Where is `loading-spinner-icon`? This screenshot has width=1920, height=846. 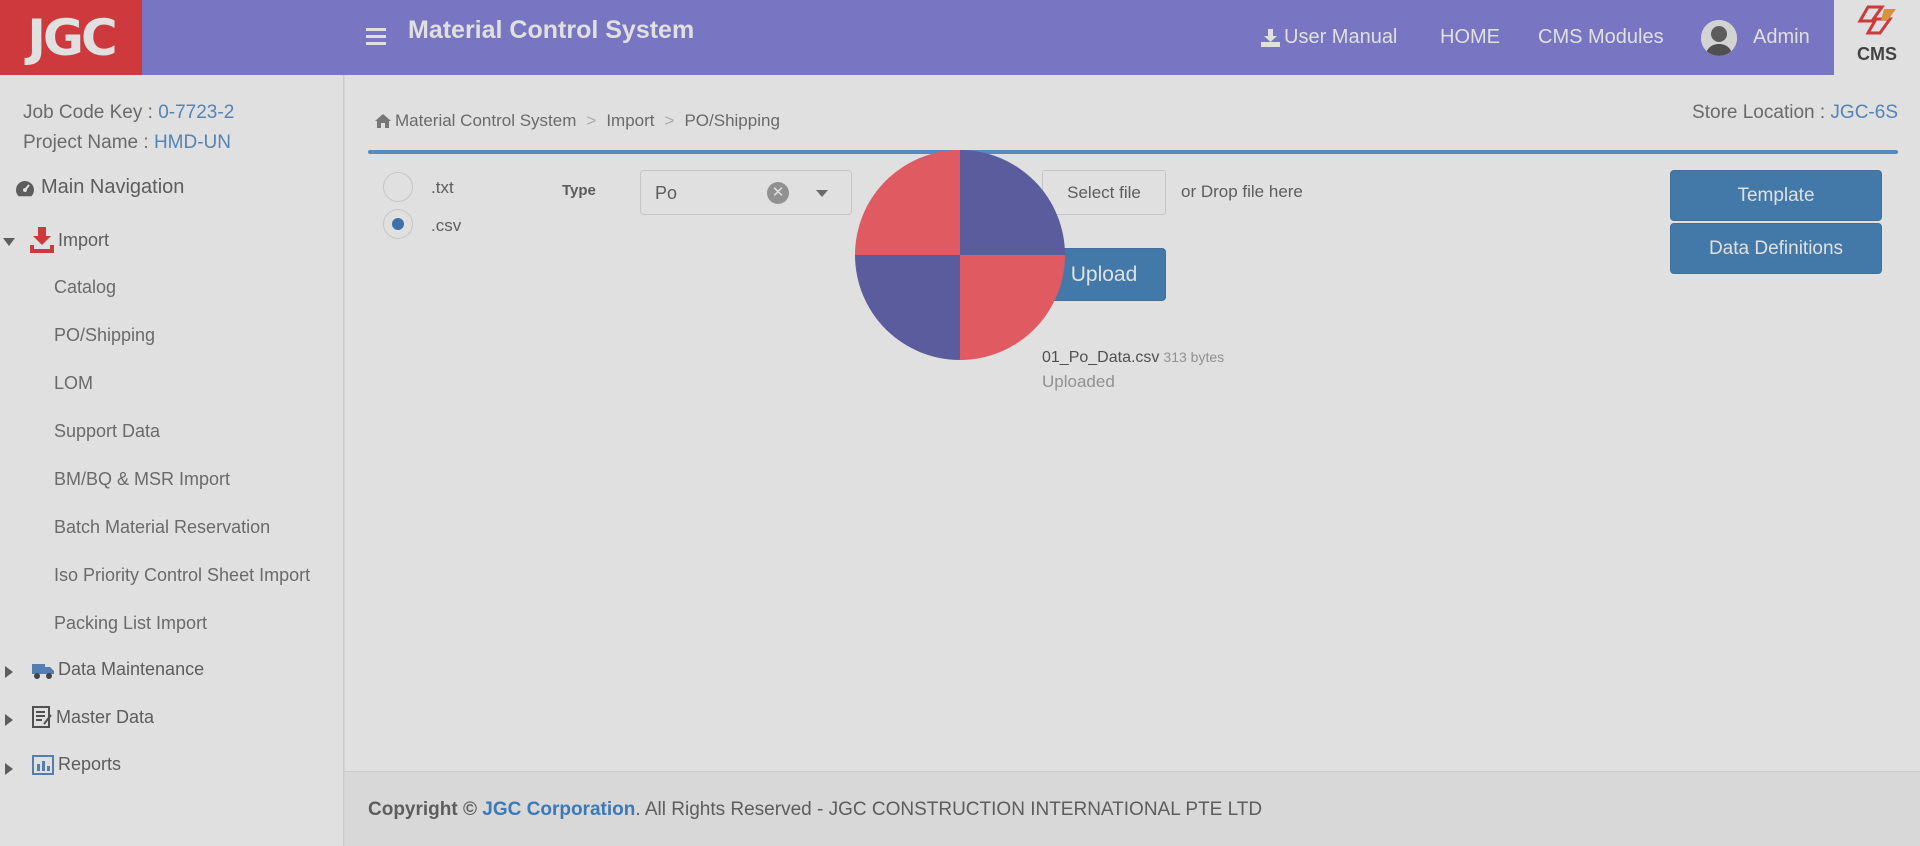 loading-spinner-icon is located at coordinates (960, 255).